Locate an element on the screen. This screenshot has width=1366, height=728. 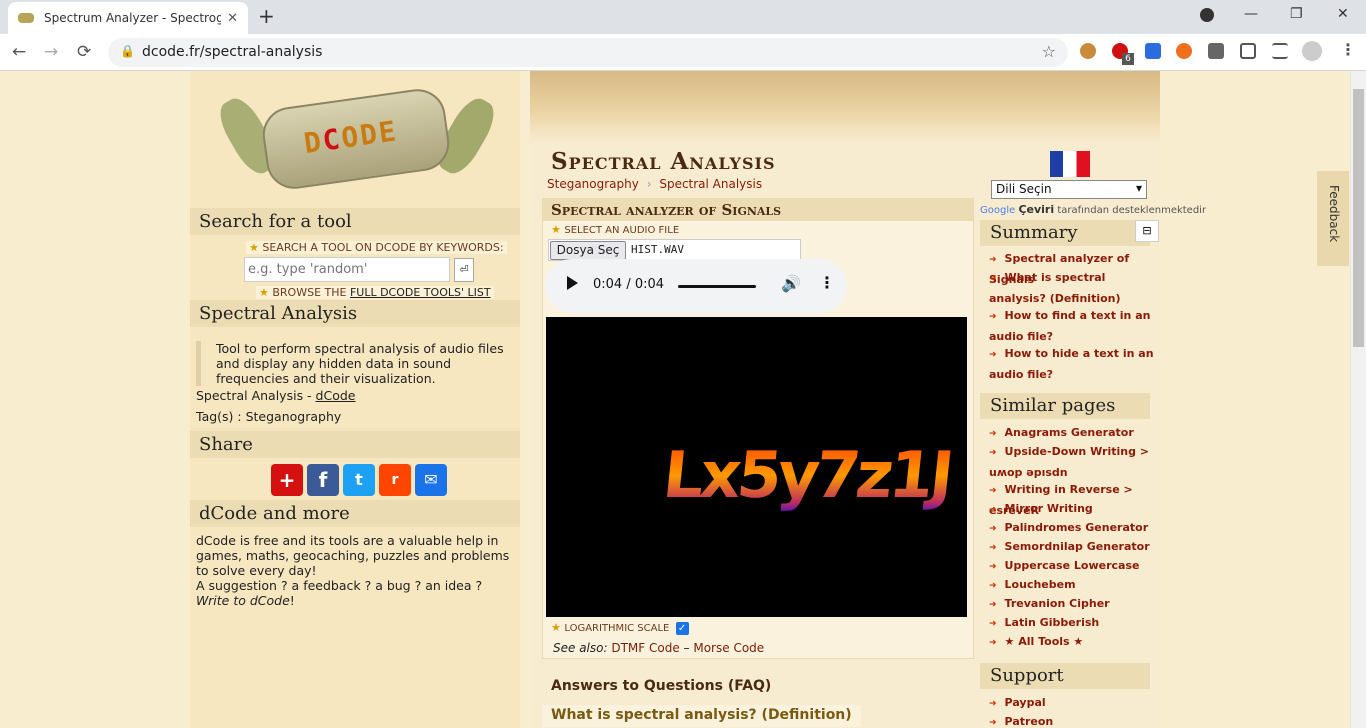
cast-icon is located at coordinates (1248, 51).